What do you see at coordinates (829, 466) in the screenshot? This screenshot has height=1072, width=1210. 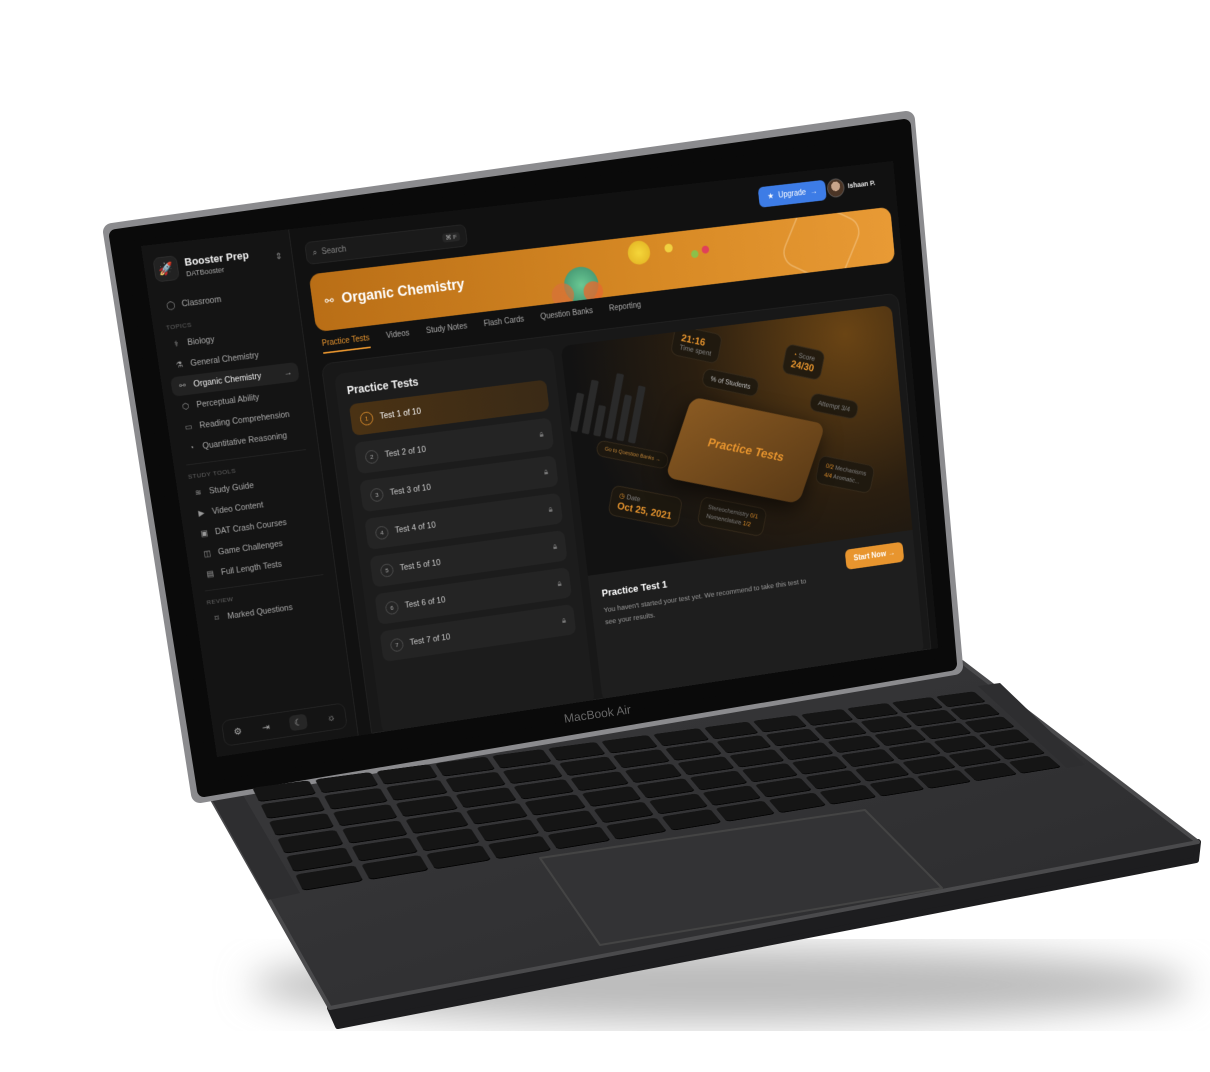 I see `topic-score: 0/2` at bounding box center [829, 466].